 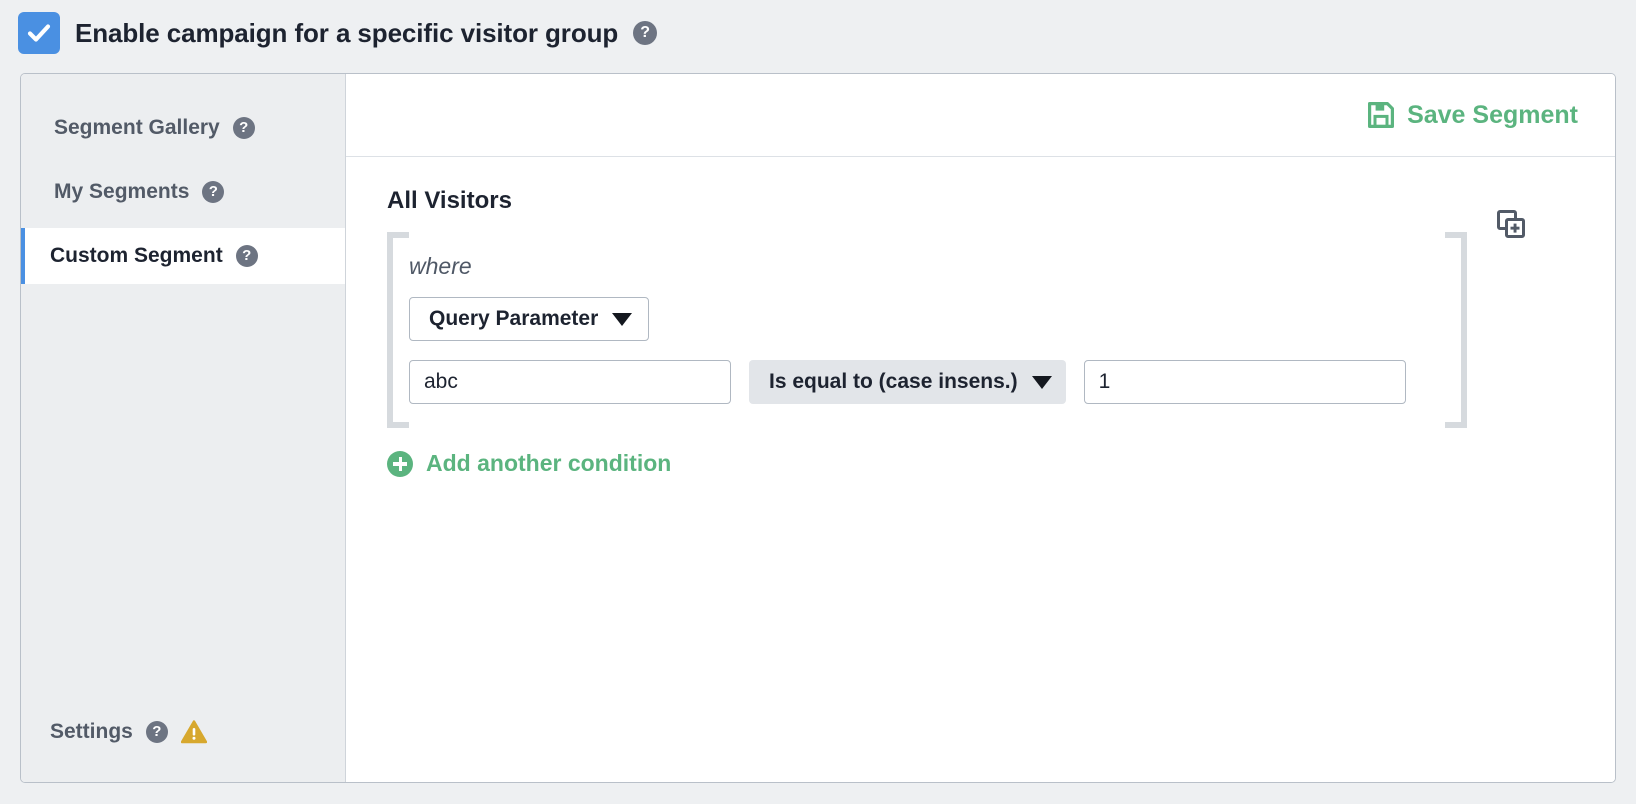 What do you see at coordinates (1492, 114) in the screenshot?
I see `save-segment-label: Save Segment` at bounding box center [1492, 114].